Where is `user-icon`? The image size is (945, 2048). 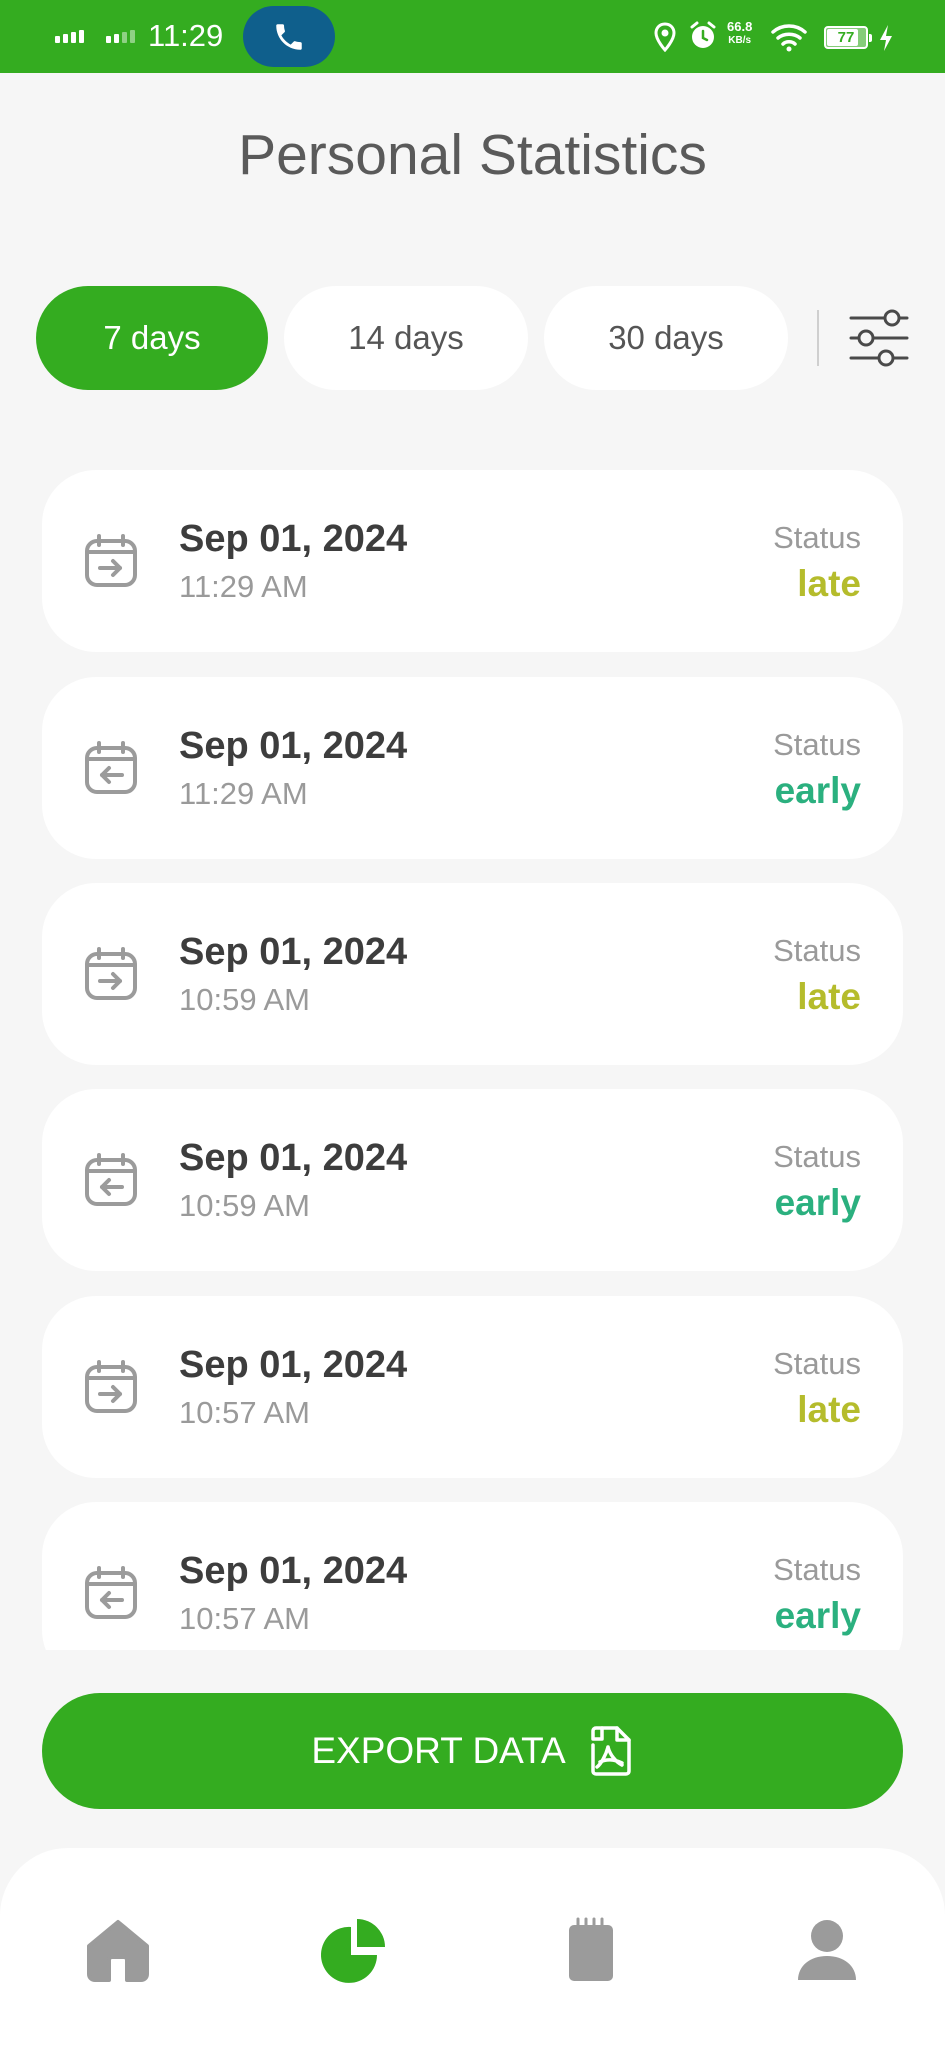 user-icon is located at coordinates (827, 1950).